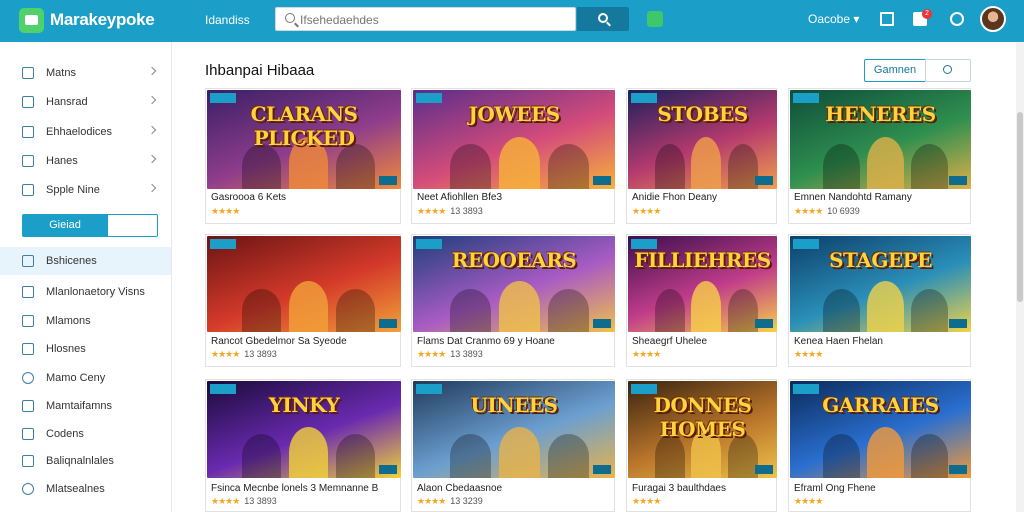 This screenshot has height=512, width=1024. What do you see at coordinates (514, 139) in the screenshot?
I see `game-thumbnail: JOWEES` at bounding box center [514, 139].